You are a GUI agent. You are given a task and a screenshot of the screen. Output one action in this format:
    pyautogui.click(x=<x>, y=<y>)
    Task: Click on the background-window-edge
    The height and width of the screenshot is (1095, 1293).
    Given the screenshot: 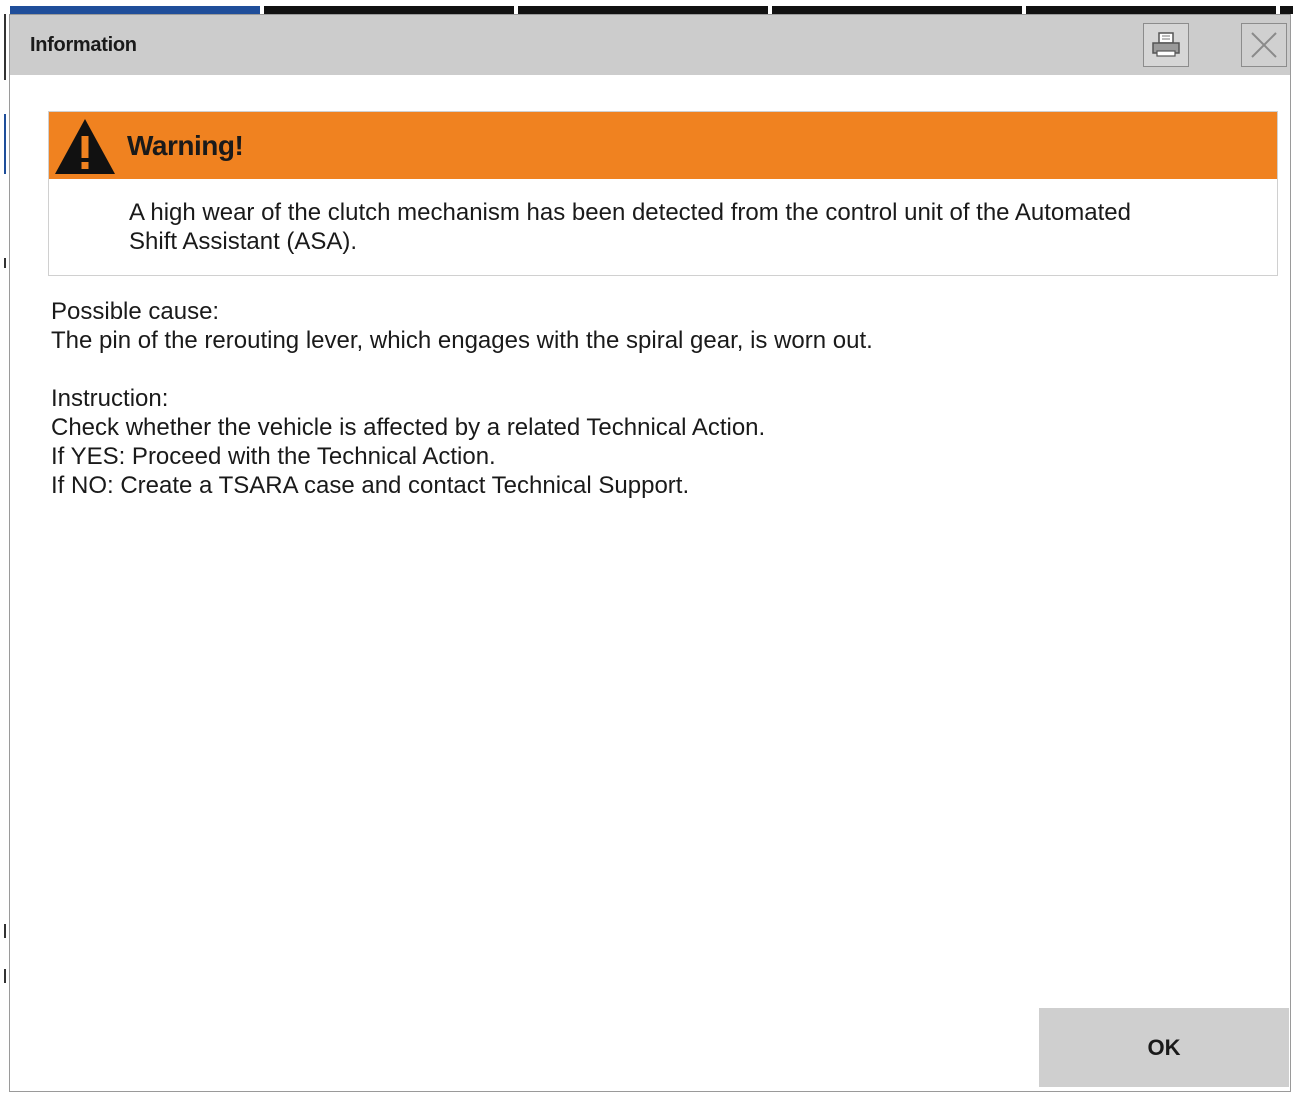 What is the action you would take?
    pyautogui.click(x=4, y=554)
    